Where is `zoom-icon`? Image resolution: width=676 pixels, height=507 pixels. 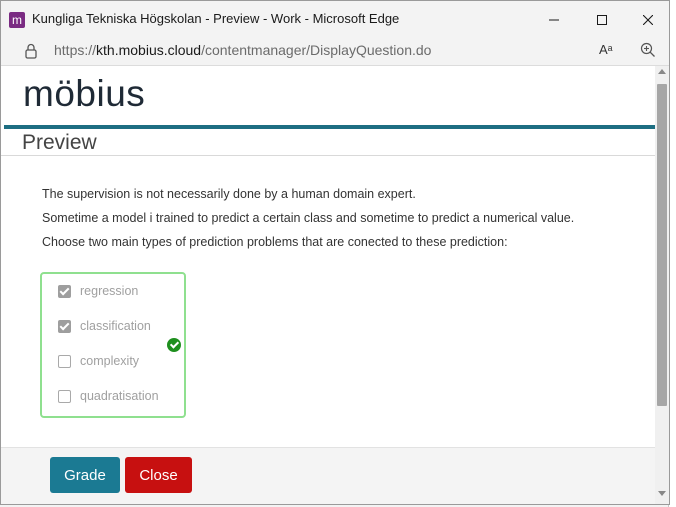
zoom-icon is located at coordinates (648, 50).